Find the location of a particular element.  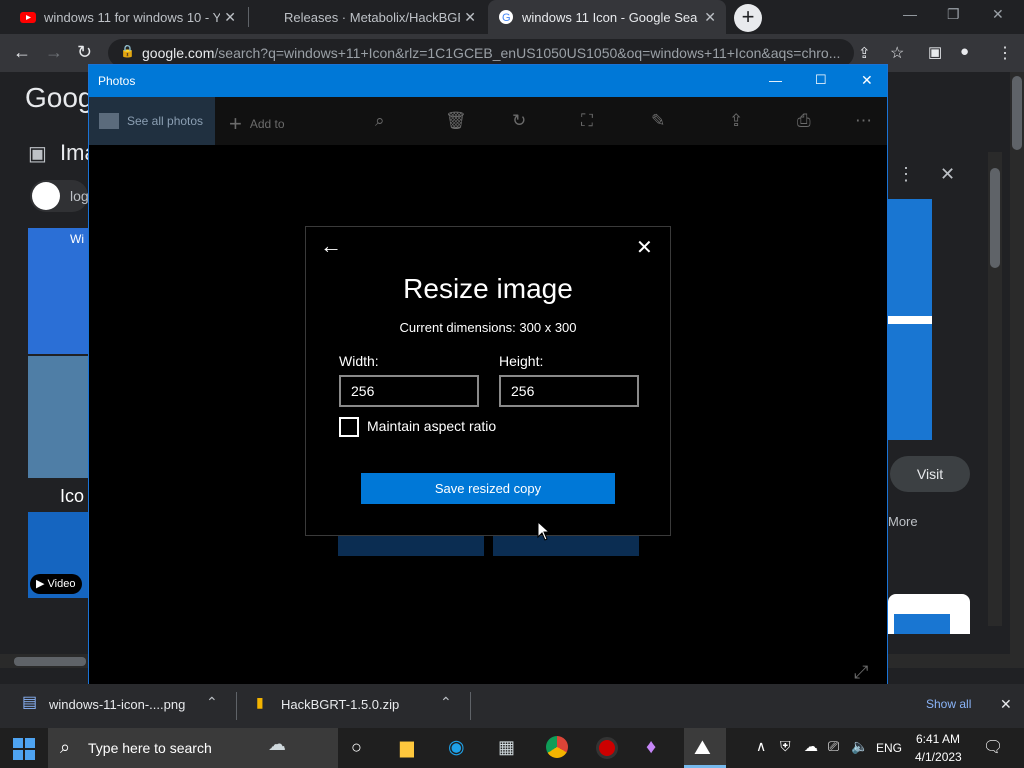

chip-label: log is located at coordinates (79, 196).